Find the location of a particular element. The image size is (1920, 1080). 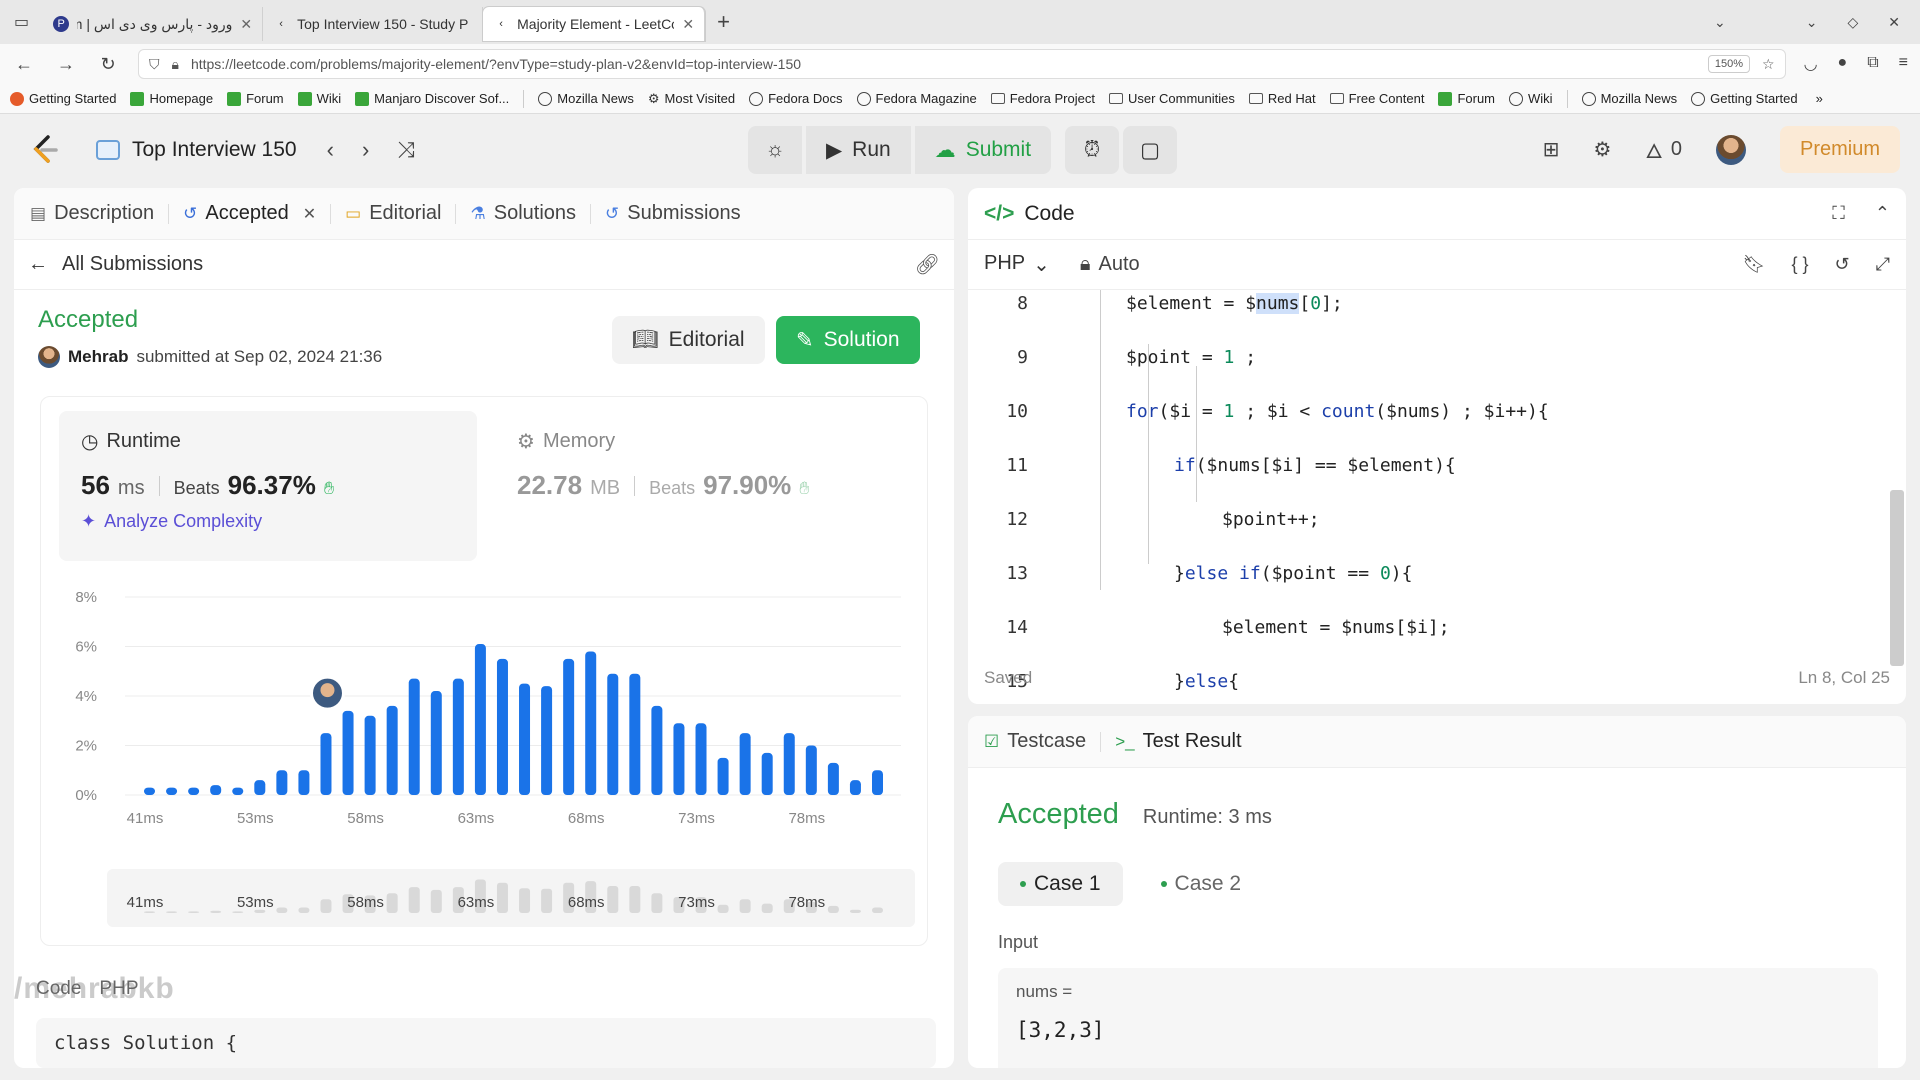

timer-button: ⏰︎ is located at coordinates (1092, 150).